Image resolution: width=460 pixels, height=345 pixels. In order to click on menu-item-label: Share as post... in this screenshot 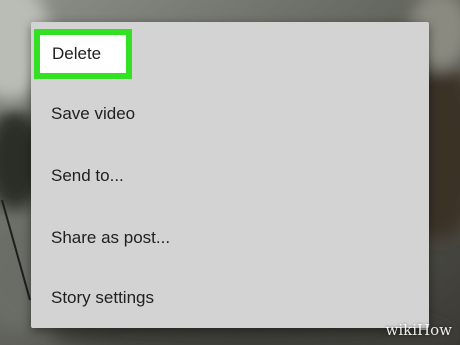, I will do `click(111, 237)`.